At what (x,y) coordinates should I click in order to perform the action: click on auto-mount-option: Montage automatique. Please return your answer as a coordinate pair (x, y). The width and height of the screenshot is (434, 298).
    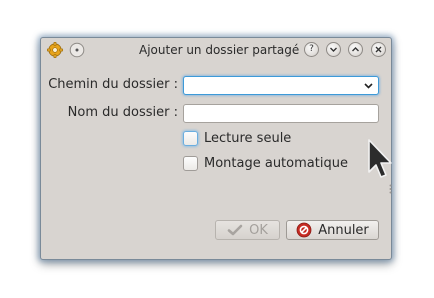
    Looking at the image, I should click on (265, 163).